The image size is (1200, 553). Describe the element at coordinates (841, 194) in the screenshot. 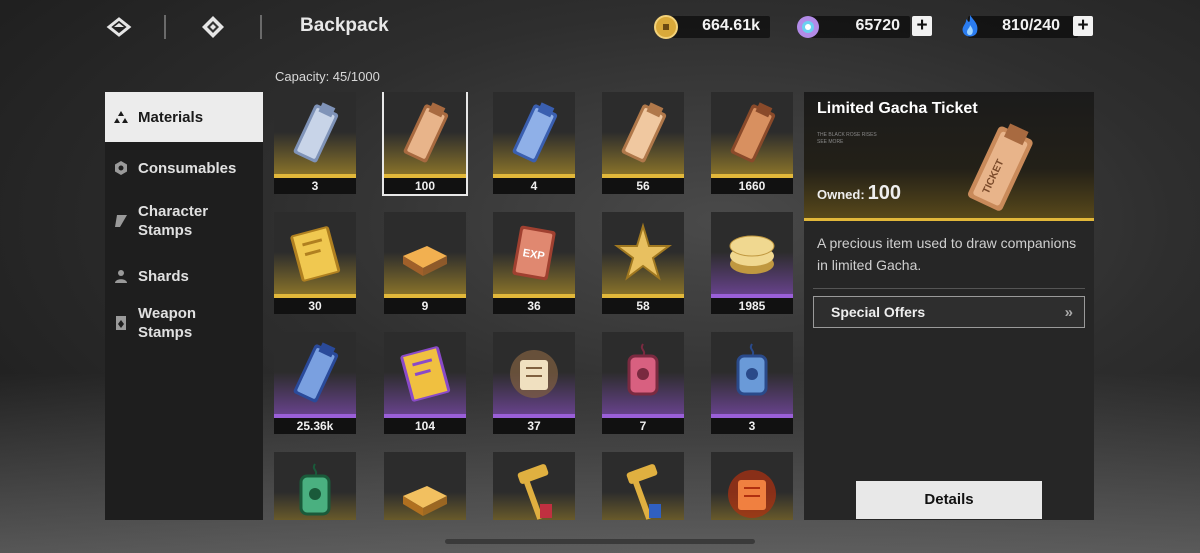

I see `owned-label: Owned:` at that location.